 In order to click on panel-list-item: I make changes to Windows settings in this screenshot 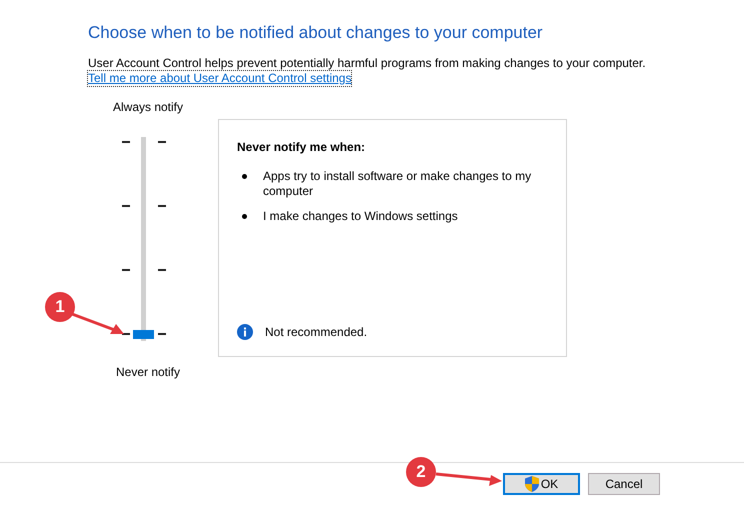, I will do `click(360, 216)`.